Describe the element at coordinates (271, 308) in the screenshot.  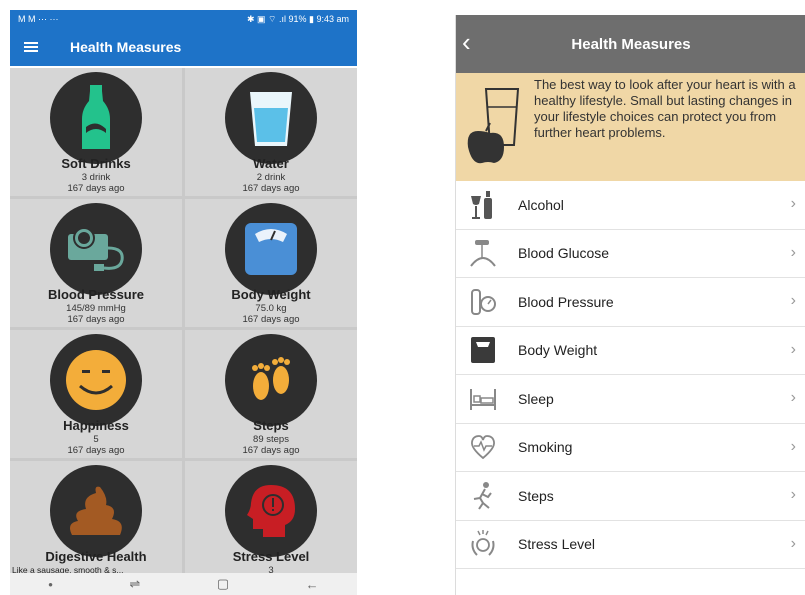
I see `tile-value: 75.0 kg` at that location.